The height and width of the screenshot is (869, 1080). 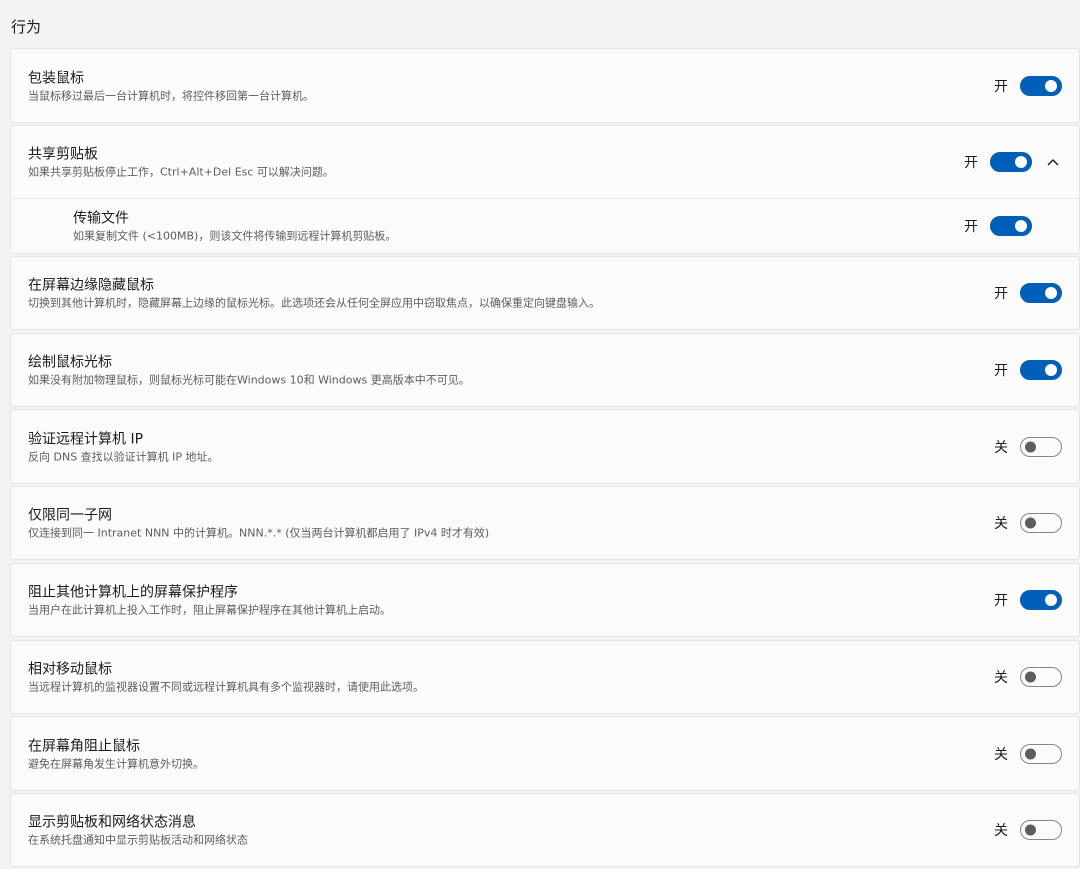 What do you see at coordinates (70, 515) in the screenshot?
I see `setting-title: 仅限同一子网` at bounding box center [70, 515].